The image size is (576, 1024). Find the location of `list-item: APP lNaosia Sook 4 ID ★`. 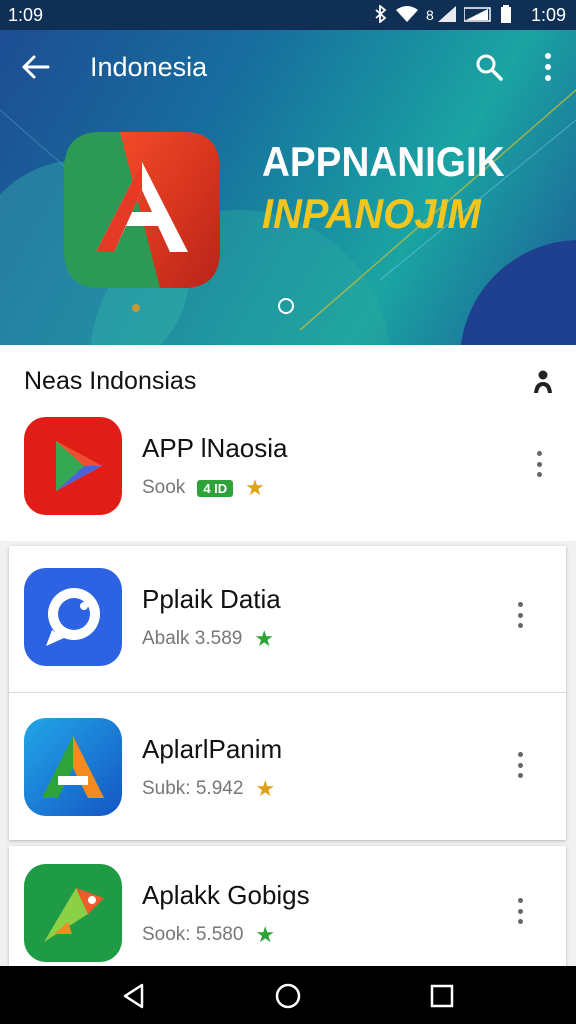

list-item: APP lNaosia Sook 4 ID ★ is located at coordinates (288, 492).